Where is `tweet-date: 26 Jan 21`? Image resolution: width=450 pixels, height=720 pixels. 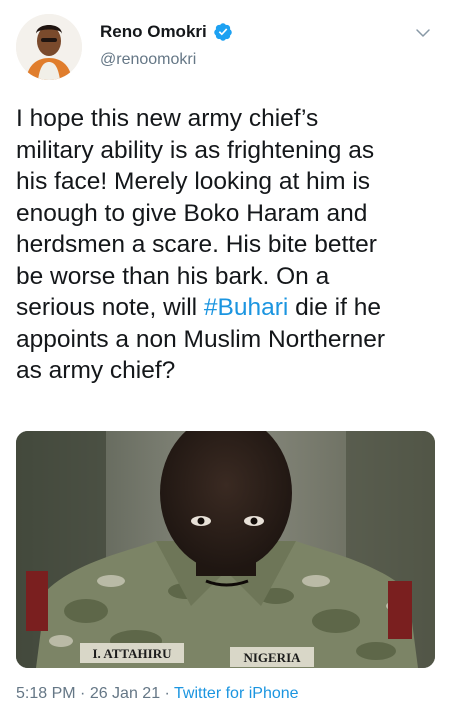 tweet-date: 26 Jan 21 is located at coordinates (125, 693).